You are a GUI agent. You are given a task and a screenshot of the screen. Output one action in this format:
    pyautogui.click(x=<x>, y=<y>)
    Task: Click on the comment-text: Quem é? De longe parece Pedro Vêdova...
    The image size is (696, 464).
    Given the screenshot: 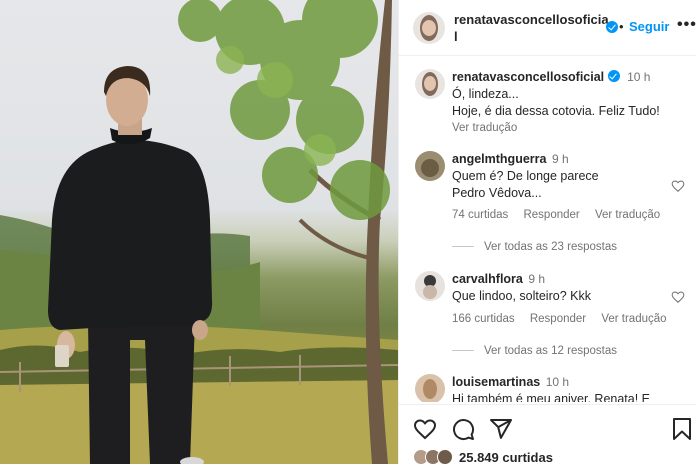 What is the action you would take?
    pyautogui.click(x=525, y=184)
    